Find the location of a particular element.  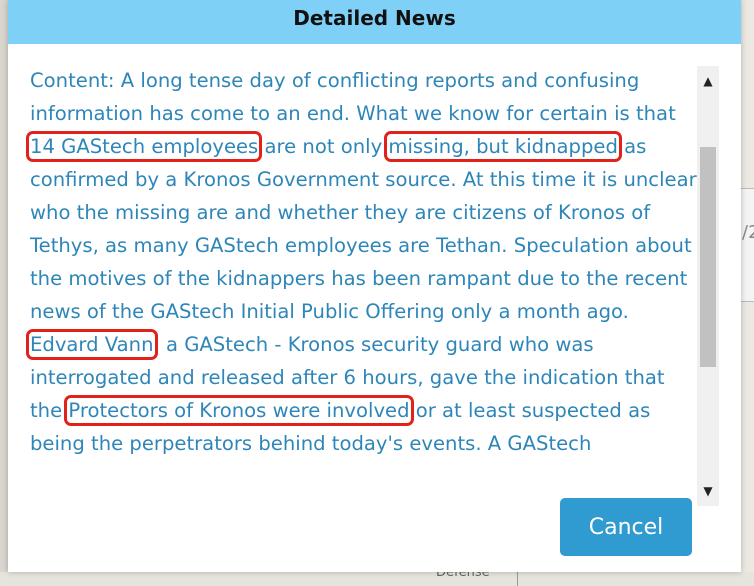

highlighted-phrase: 14 GAStech employees is located at coordinates (144, 146).